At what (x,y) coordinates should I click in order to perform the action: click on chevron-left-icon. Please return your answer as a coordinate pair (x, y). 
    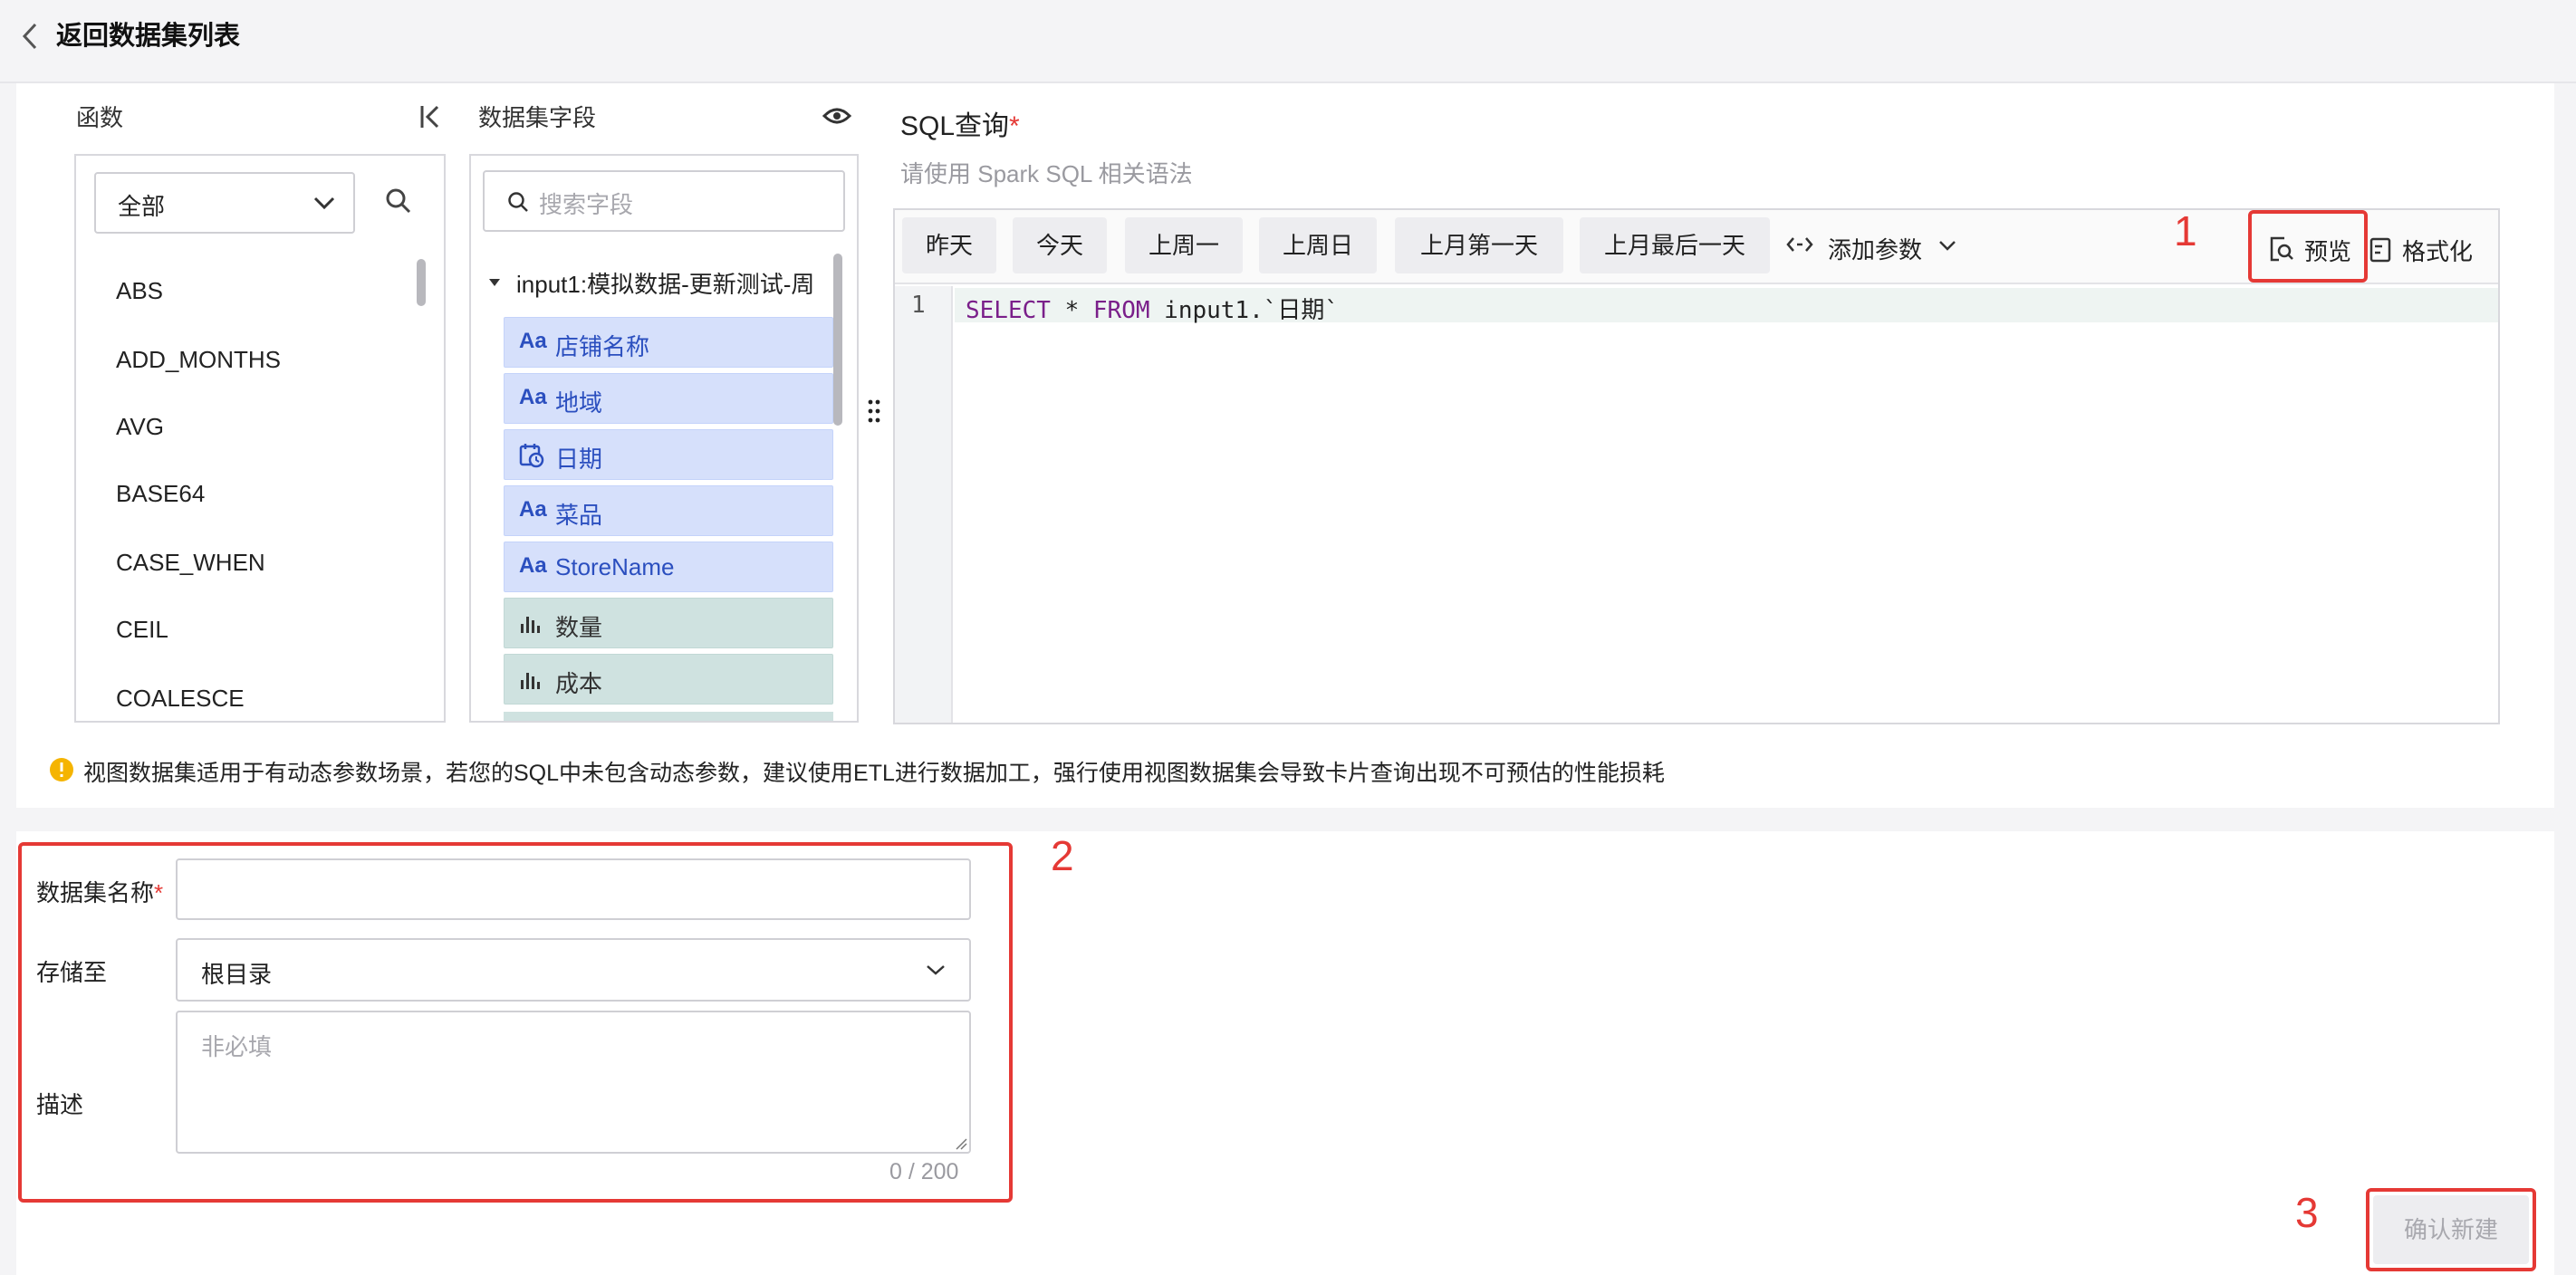
    Looking at the image, I should click on (30, 36).